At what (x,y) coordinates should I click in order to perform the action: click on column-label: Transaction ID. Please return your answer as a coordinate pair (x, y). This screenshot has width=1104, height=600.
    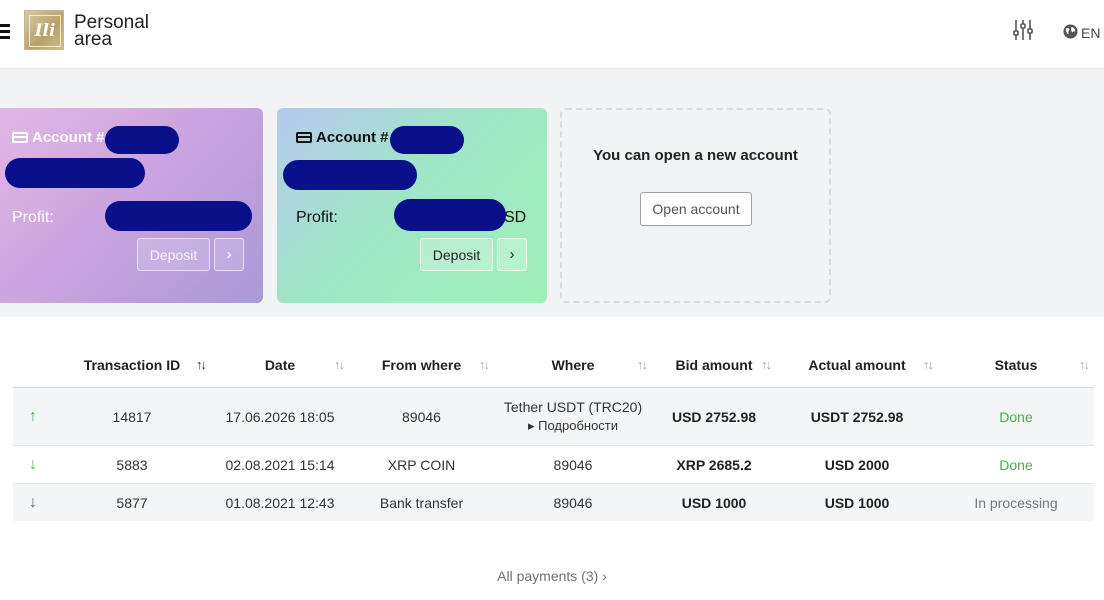
    Looking at the image, I should click on (132, 364).